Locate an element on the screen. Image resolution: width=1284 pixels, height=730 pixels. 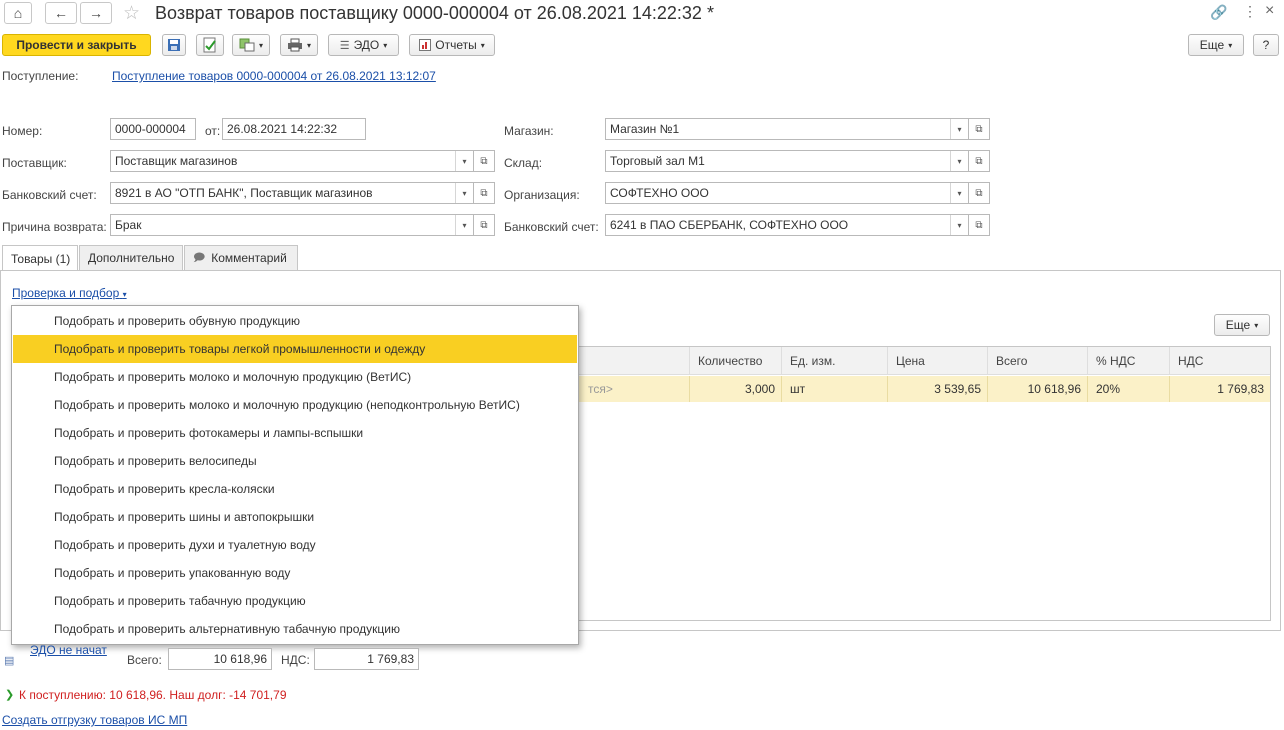
save-icon is located at coordinates (174, 45).